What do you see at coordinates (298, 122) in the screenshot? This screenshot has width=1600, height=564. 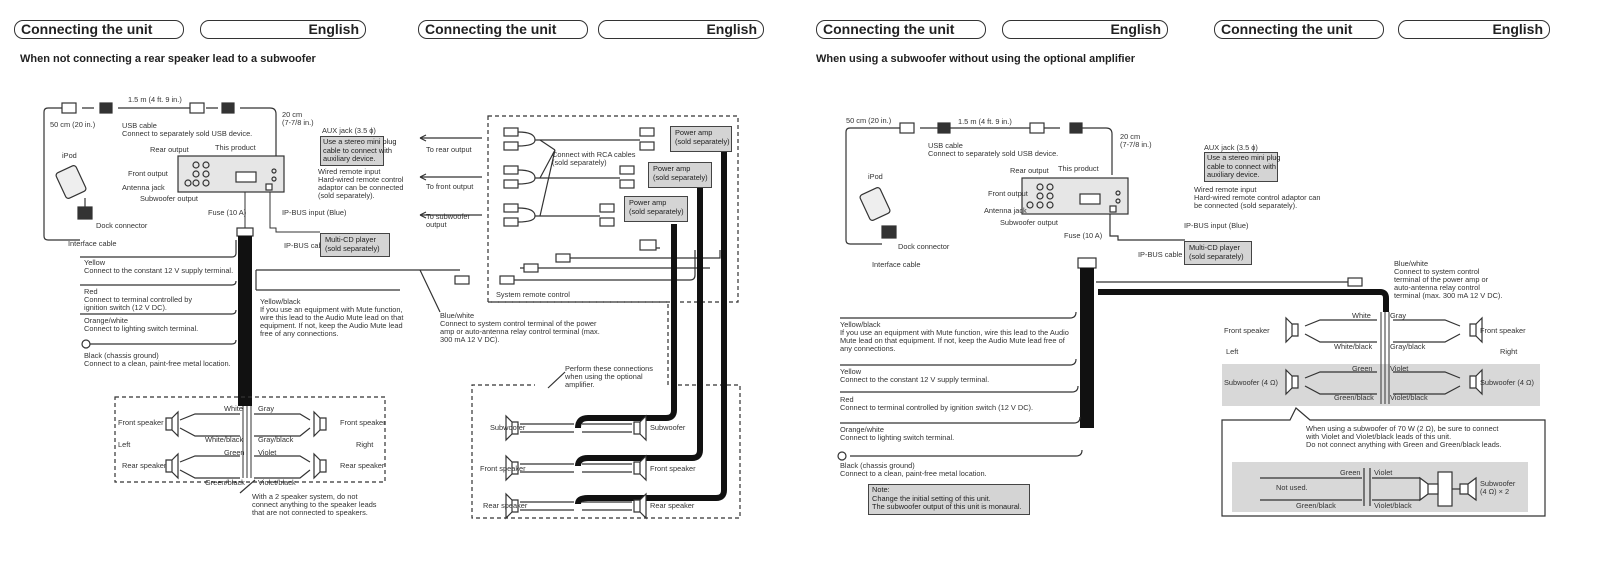 I see `cable-length-20cm-in: (7-7/8 in.)` at bounding box center [298, 122].